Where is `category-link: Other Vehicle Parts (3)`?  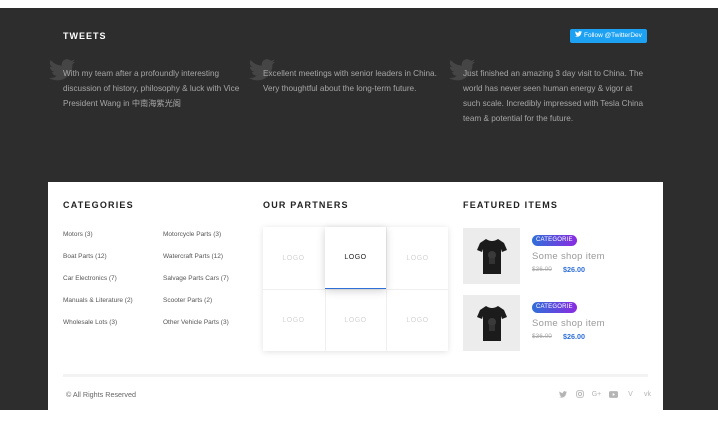
category-link: Other Vehicle Parts (3) is located at coordinates (196, 322).